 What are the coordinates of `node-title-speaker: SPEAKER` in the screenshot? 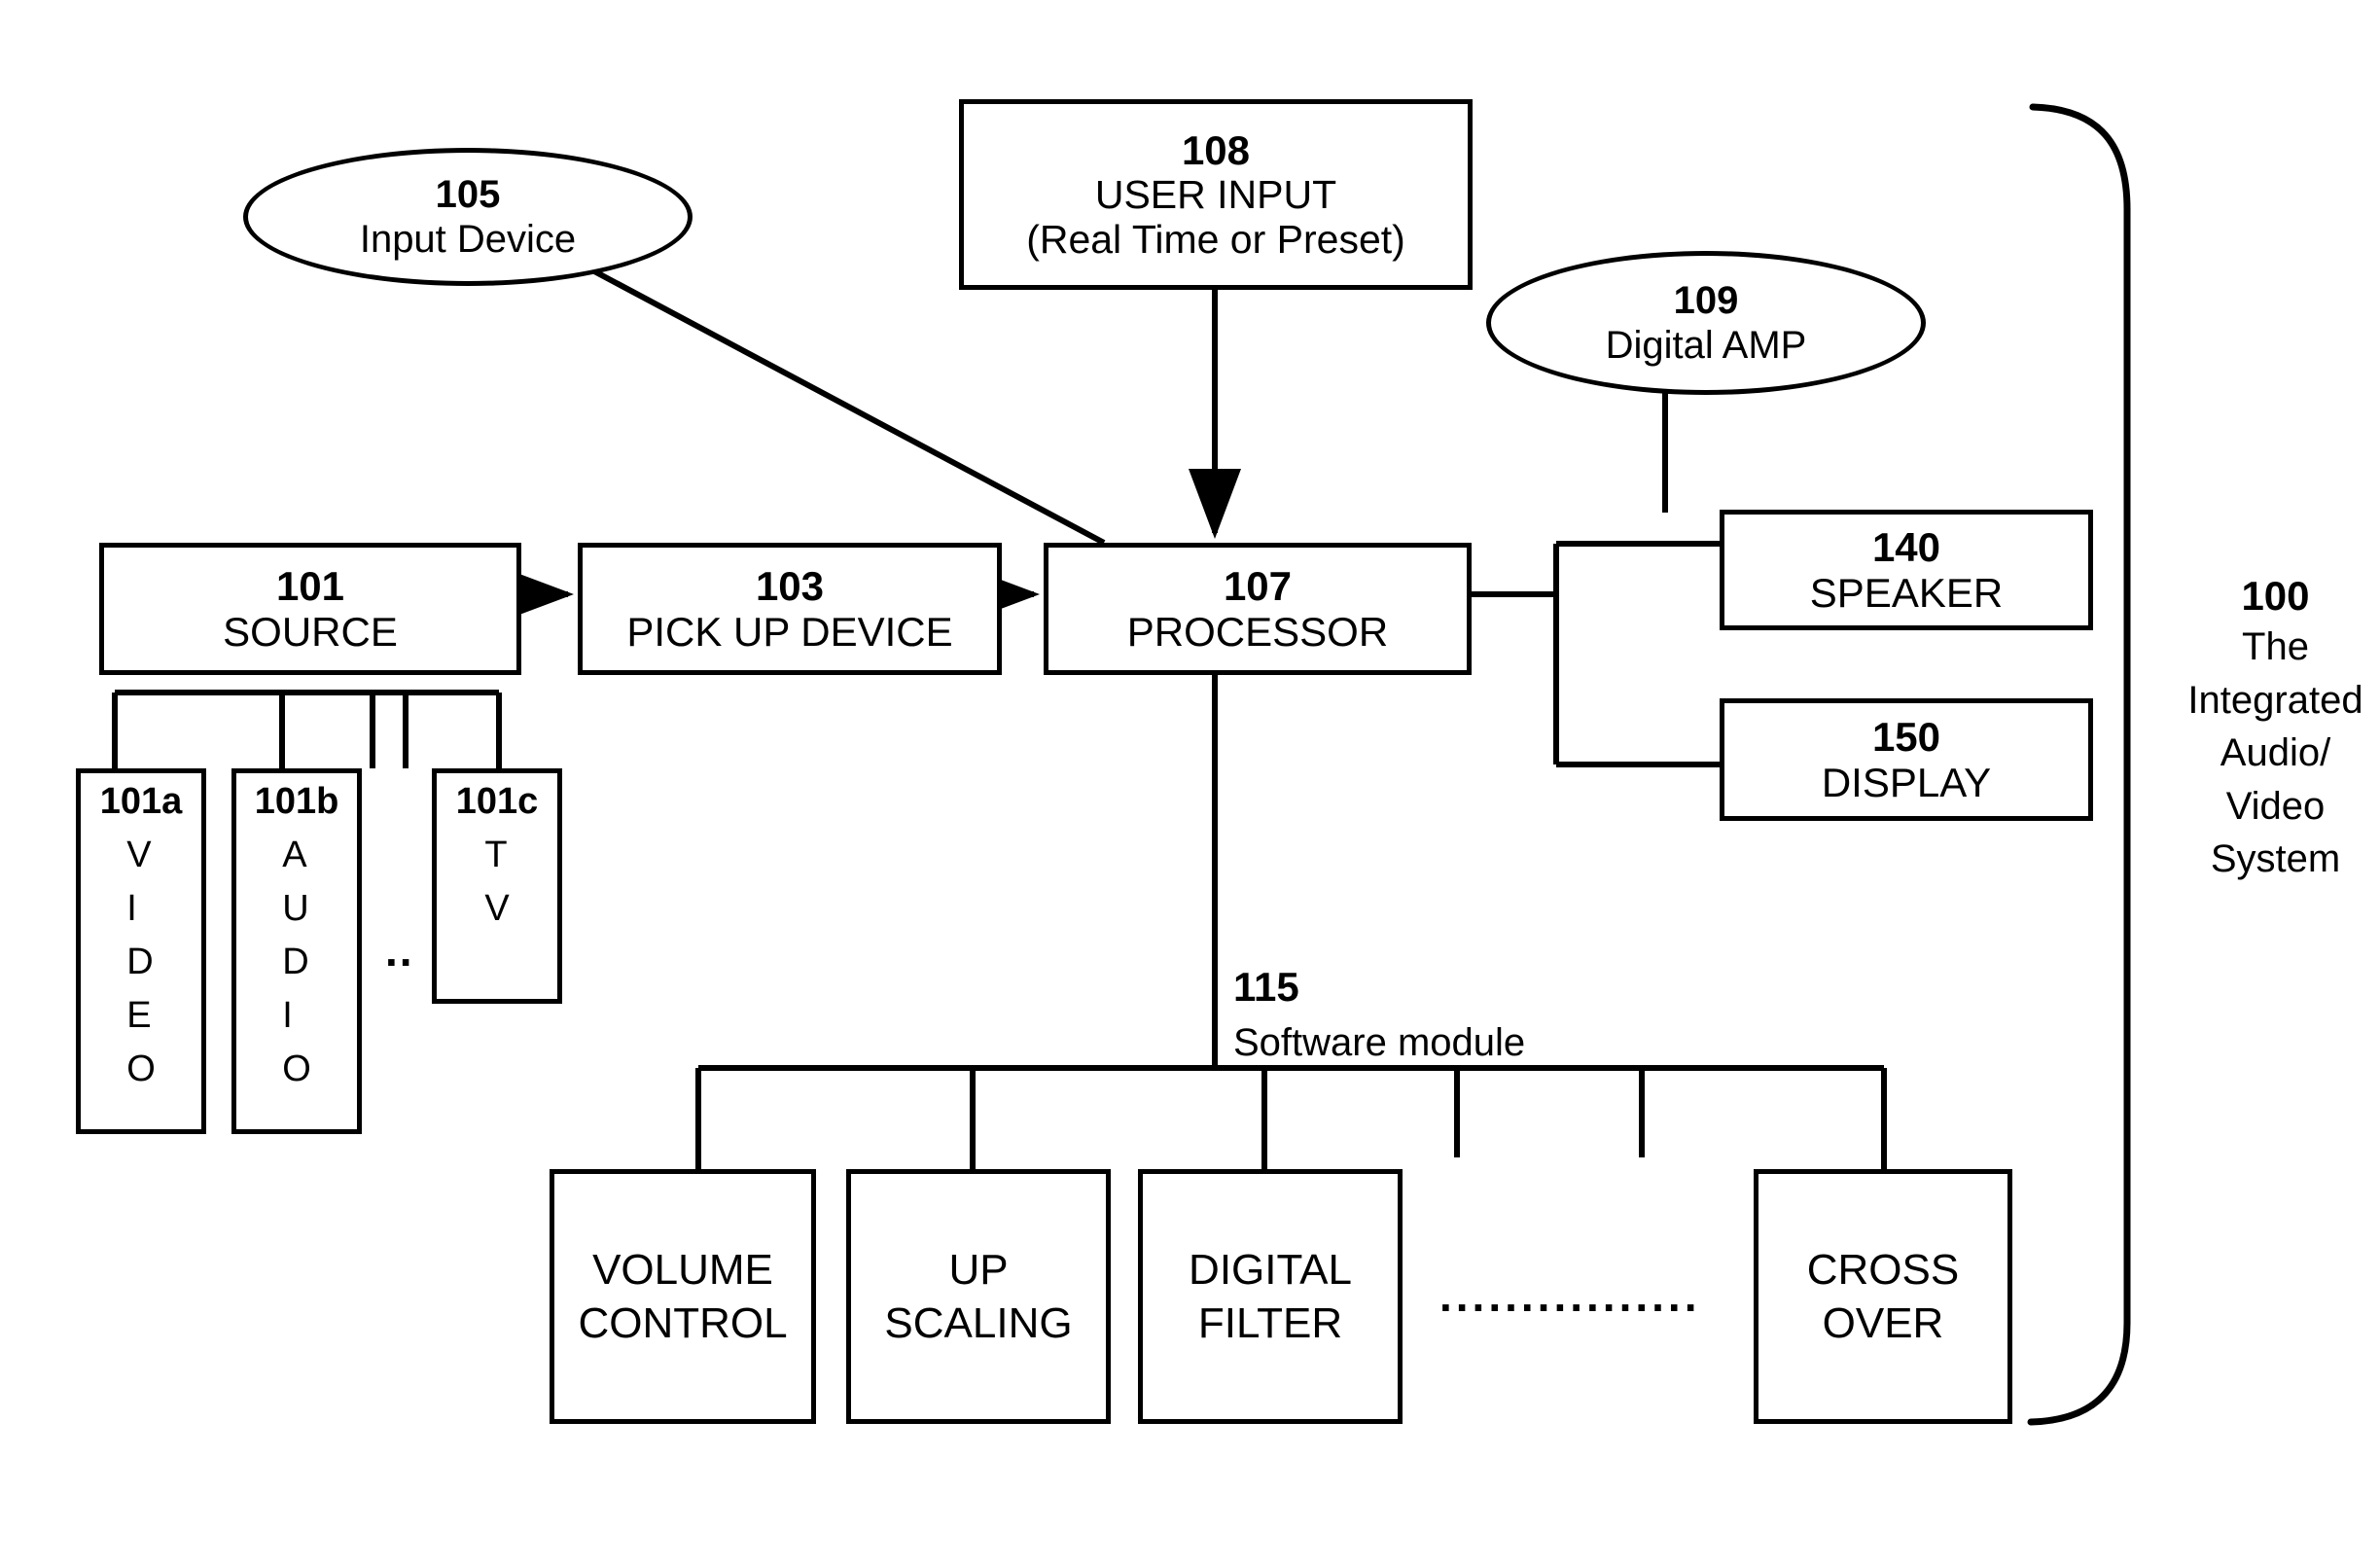 It's located at (1906, 593).